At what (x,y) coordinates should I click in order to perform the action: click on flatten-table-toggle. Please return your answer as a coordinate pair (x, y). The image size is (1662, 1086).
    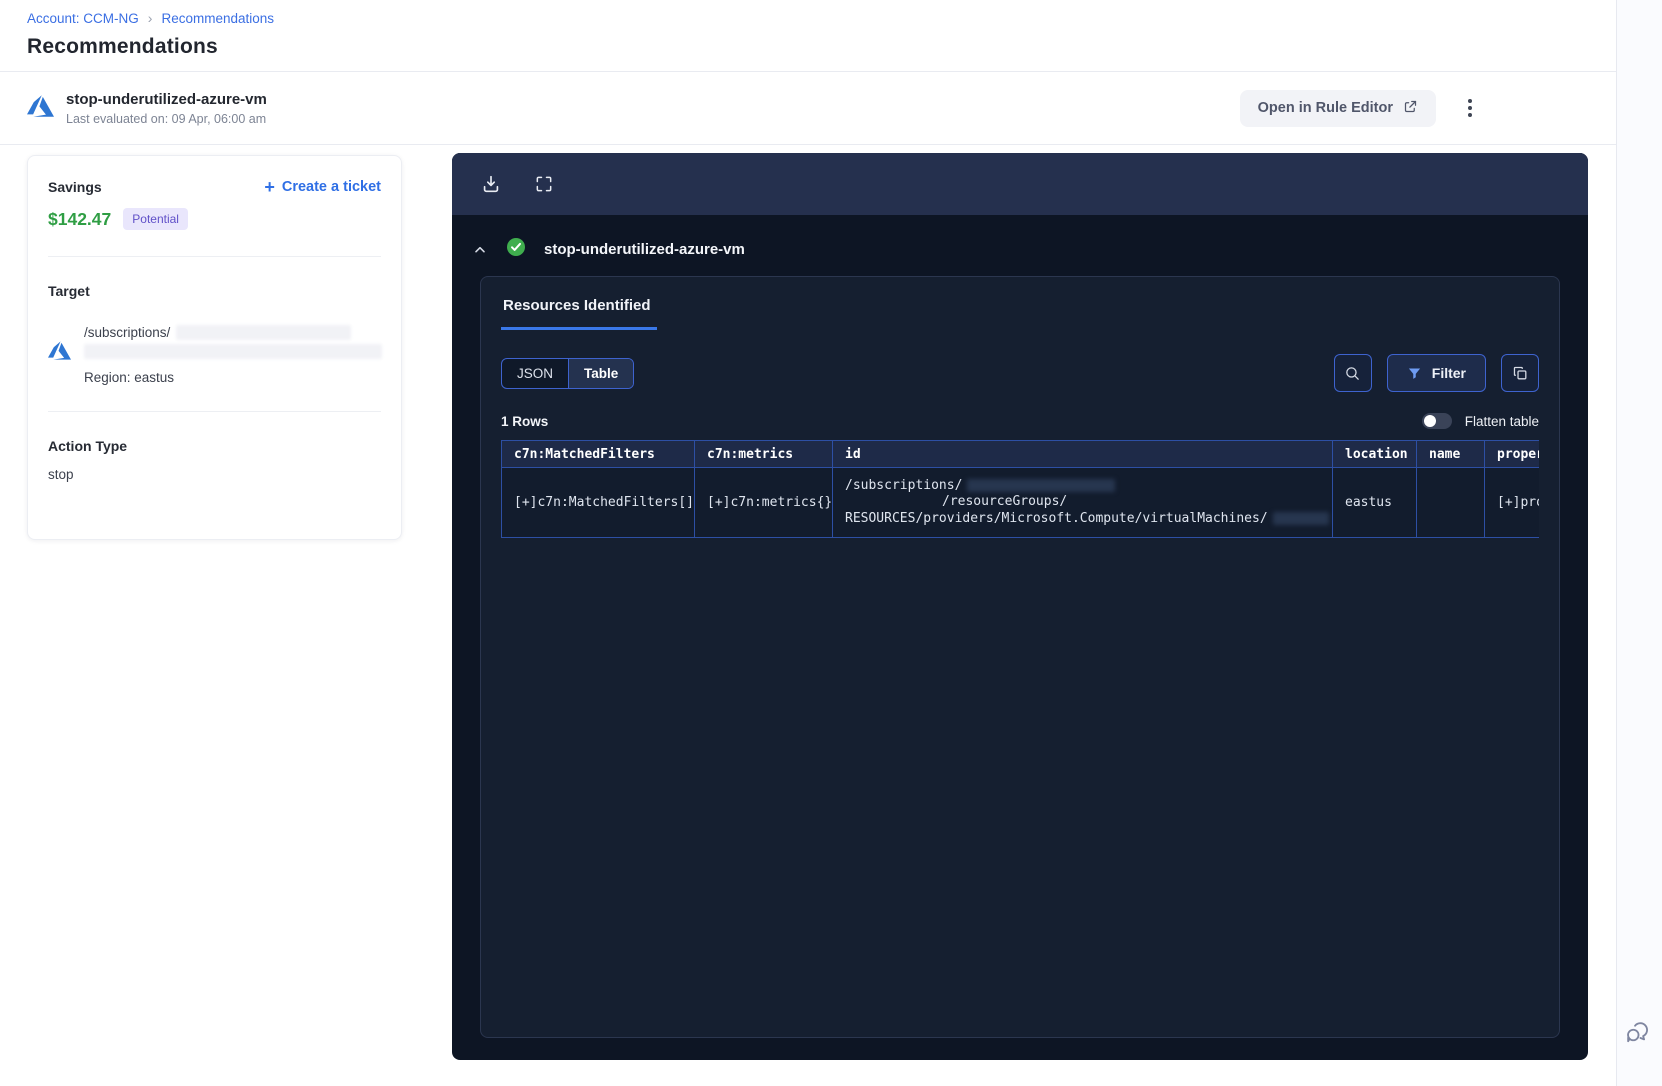
    Looking at the image, I should click on (1436, 421).